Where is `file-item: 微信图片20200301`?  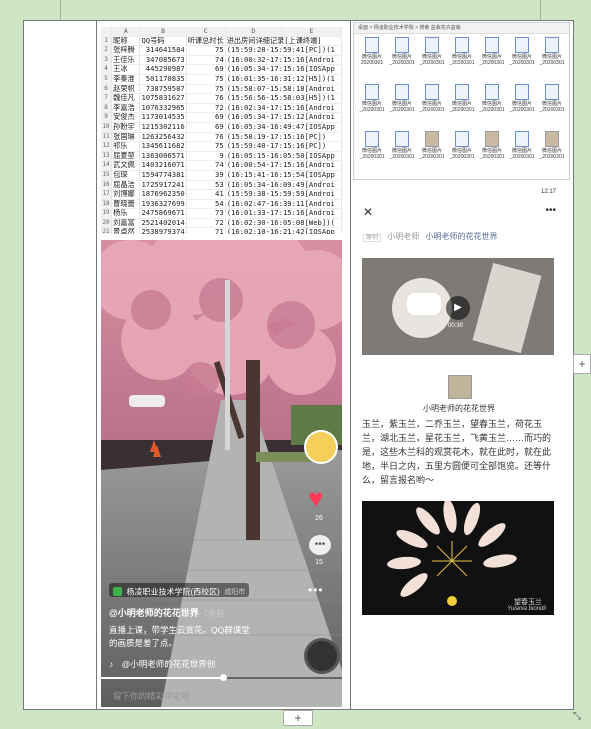 file-item: 微信图片20200301 is located at coordinates (372, 51).